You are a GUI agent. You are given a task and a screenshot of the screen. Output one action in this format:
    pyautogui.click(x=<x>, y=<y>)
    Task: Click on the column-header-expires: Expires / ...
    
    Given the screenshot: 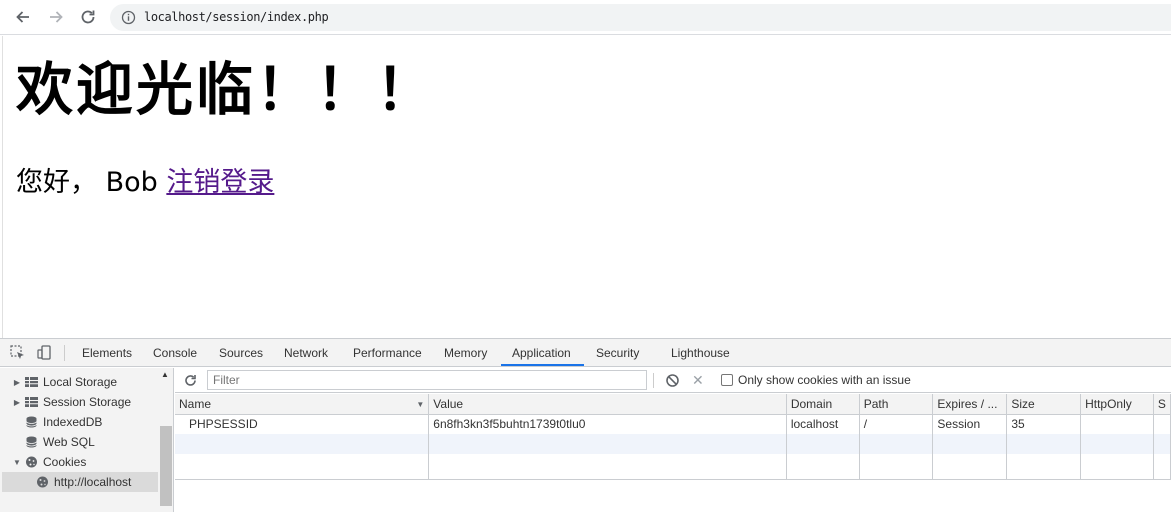 What is the action you would take?
    pyautogui.click(x=970, y=404)
    